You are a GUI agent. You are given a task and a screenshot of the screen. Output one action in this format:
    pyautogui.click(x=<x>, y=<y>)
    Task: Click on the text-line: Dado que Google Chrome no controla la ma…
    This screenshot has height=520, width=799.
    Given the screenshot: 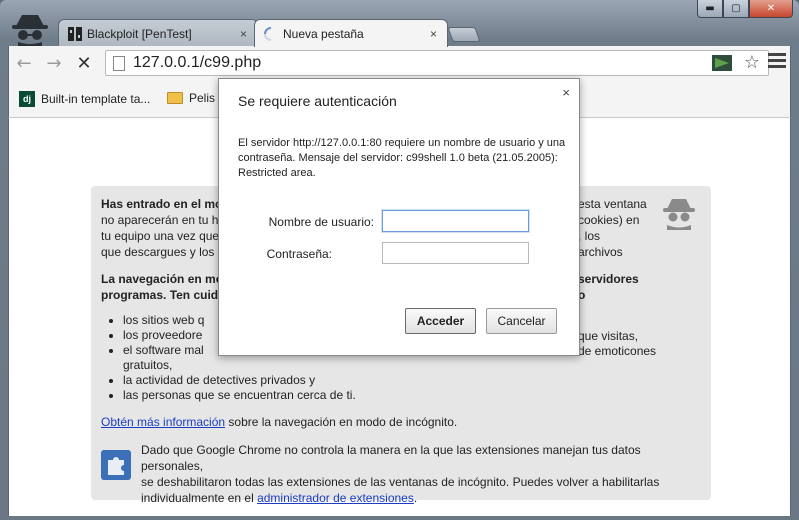 What is the action you would take?
    pyautogui.click(x=391, y=458)
    